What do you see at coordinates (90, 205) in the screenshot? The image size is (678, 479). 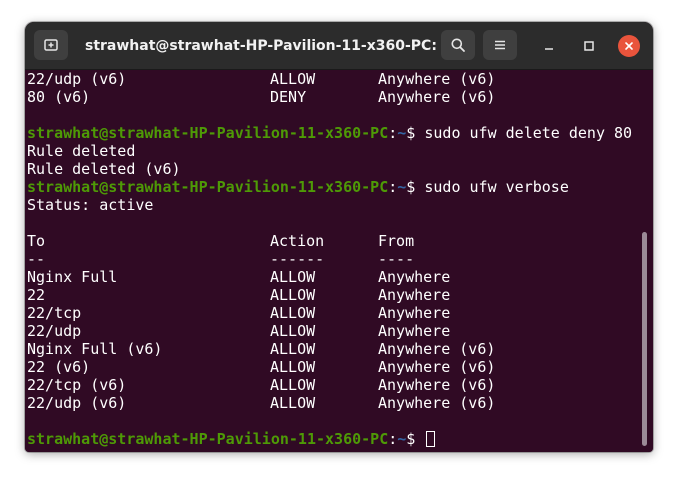 I see `output-text: Status: active` at bounding box center [90, 205].